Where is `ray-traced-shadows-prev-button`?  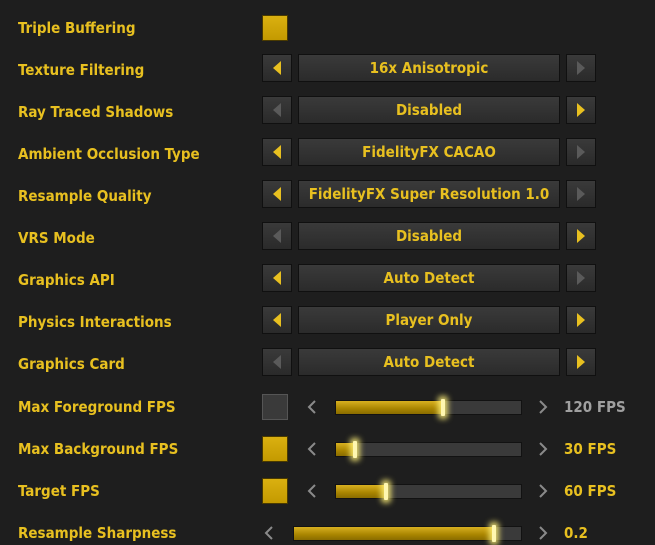
ray-traced-shadows-prev-button is located at coordinates (277, 110).